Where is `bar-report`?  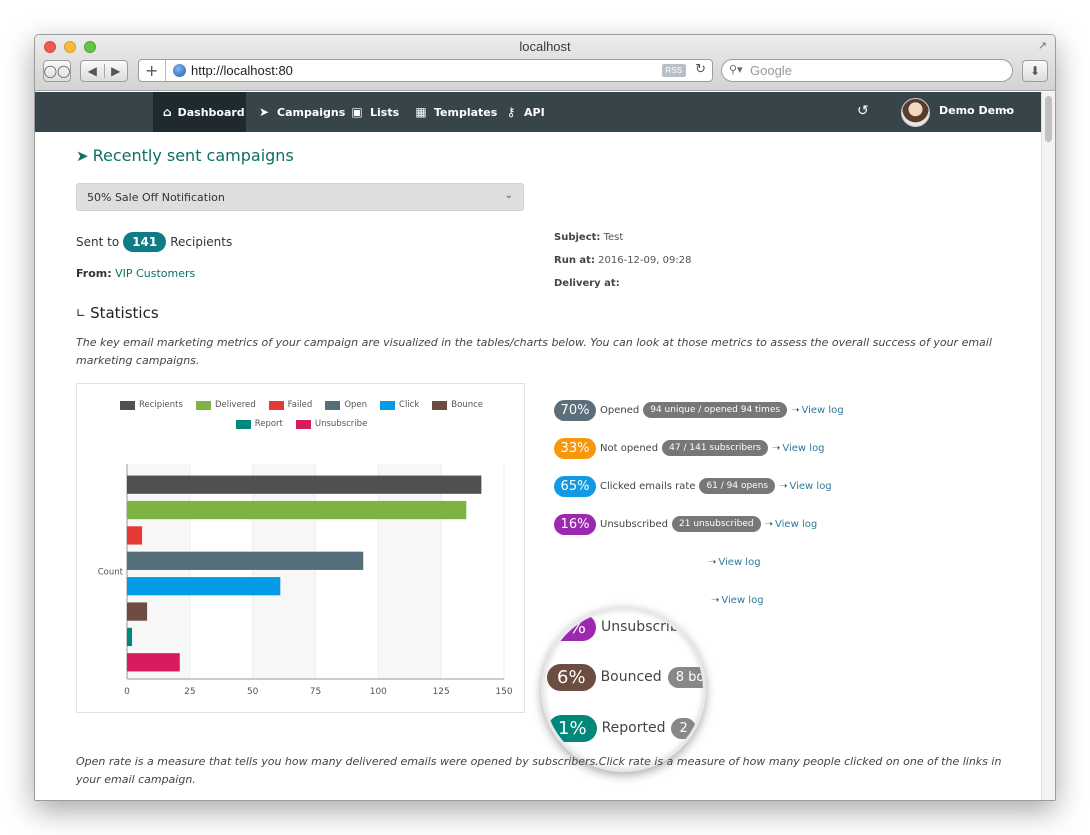 bar-report is located at coordinates (130, 637).